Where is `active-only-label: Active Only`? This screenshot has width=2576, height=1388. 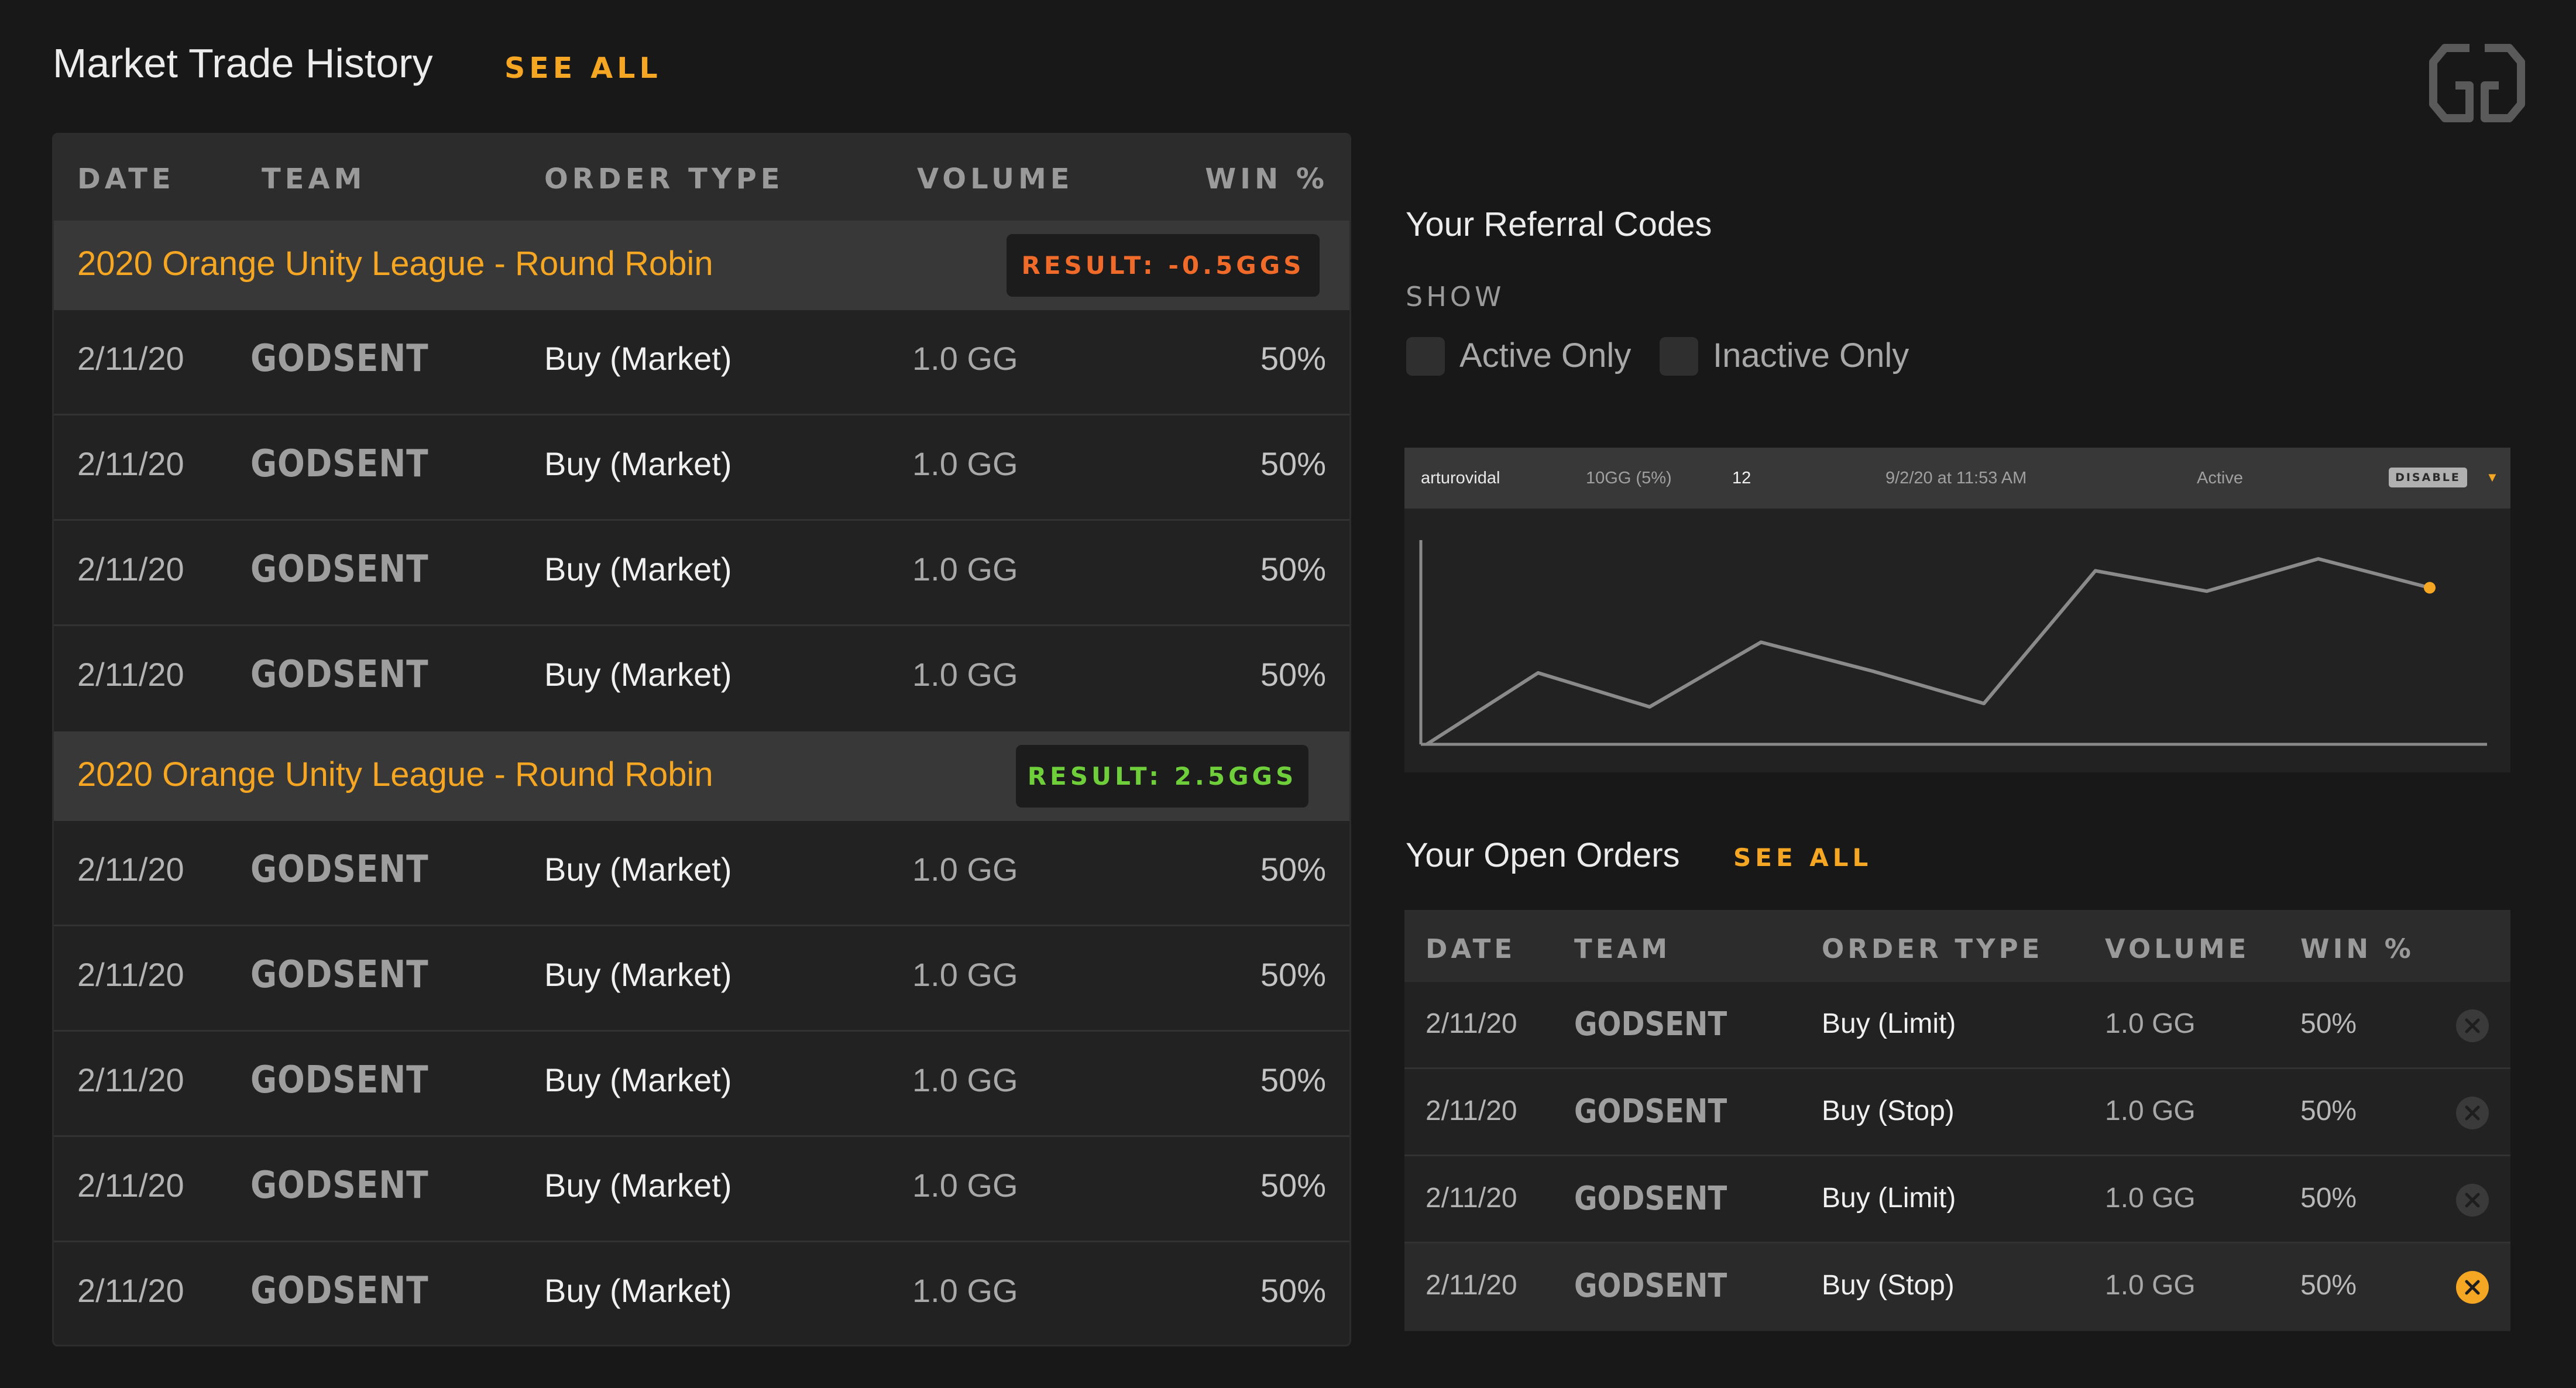 active-only-label: Active Only is located at coordinates (1545, 355).